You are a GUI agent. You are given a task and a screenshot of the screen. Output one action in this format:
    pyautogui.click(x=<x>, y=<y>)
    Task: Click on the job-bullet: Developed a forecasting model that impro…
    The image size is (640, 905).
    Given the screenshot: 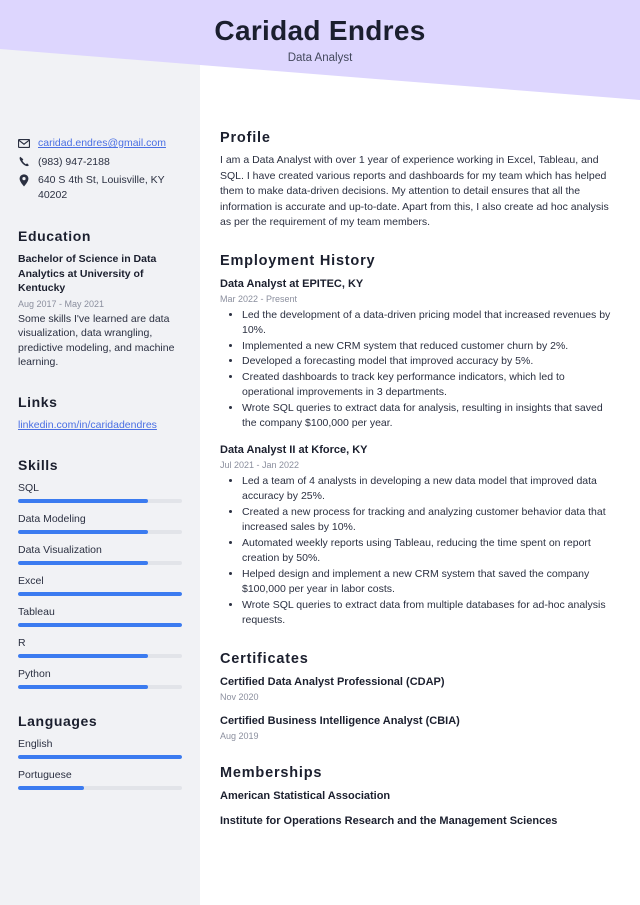 What is the action you would take?
    pyautogui.click(x=429, y=362)
    